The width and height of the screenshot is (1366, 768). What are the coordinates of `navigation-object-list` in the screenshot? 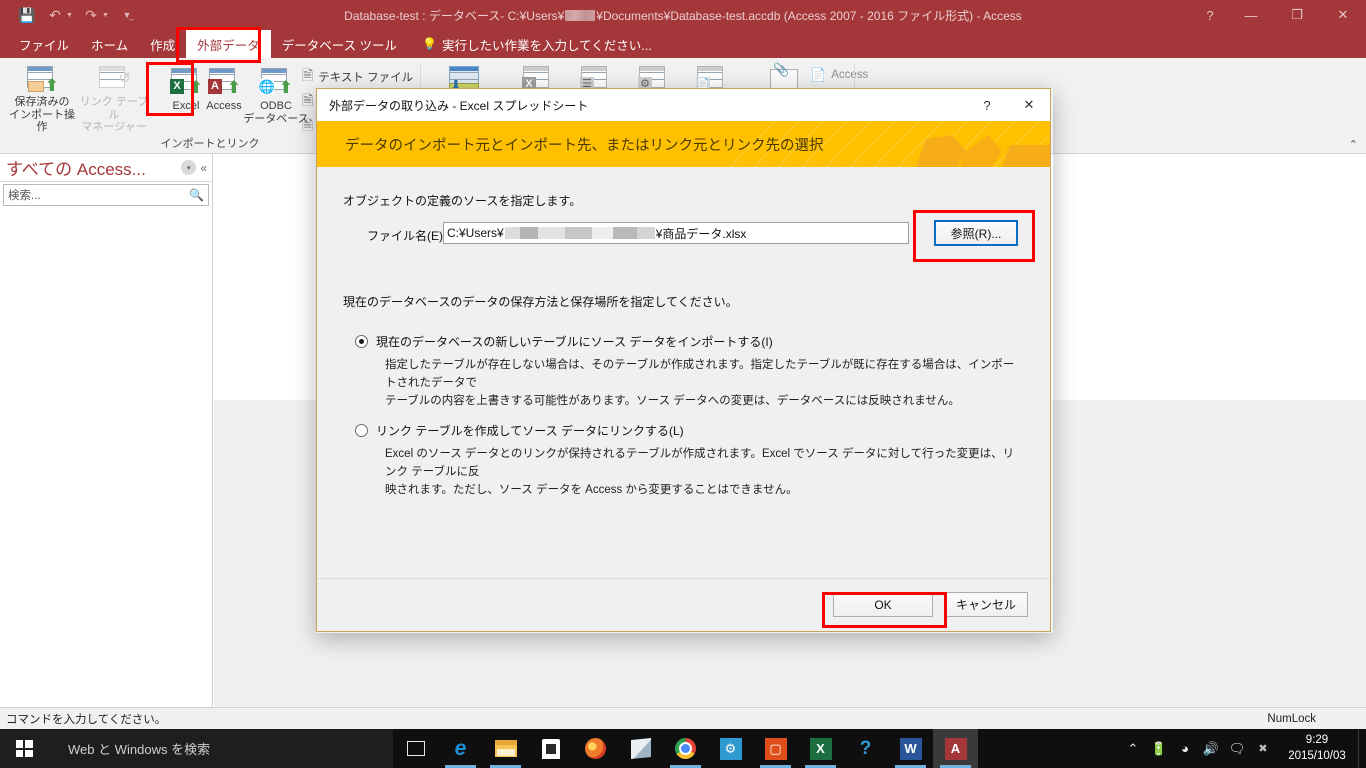 It's located at (106, 457).